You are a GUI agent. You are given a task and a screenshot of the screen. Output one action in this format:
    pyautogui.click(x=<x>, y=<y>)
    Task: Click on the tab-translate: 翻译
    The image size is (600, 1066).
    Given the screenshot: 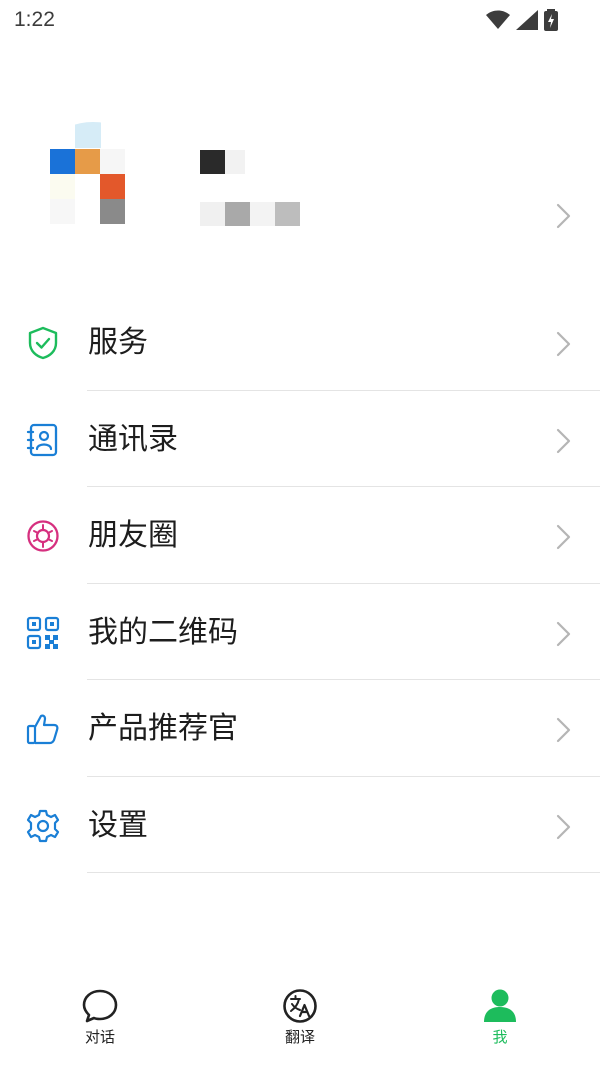 What is the action you would take?
    pyautogui.click(x=300, y=1023)
    